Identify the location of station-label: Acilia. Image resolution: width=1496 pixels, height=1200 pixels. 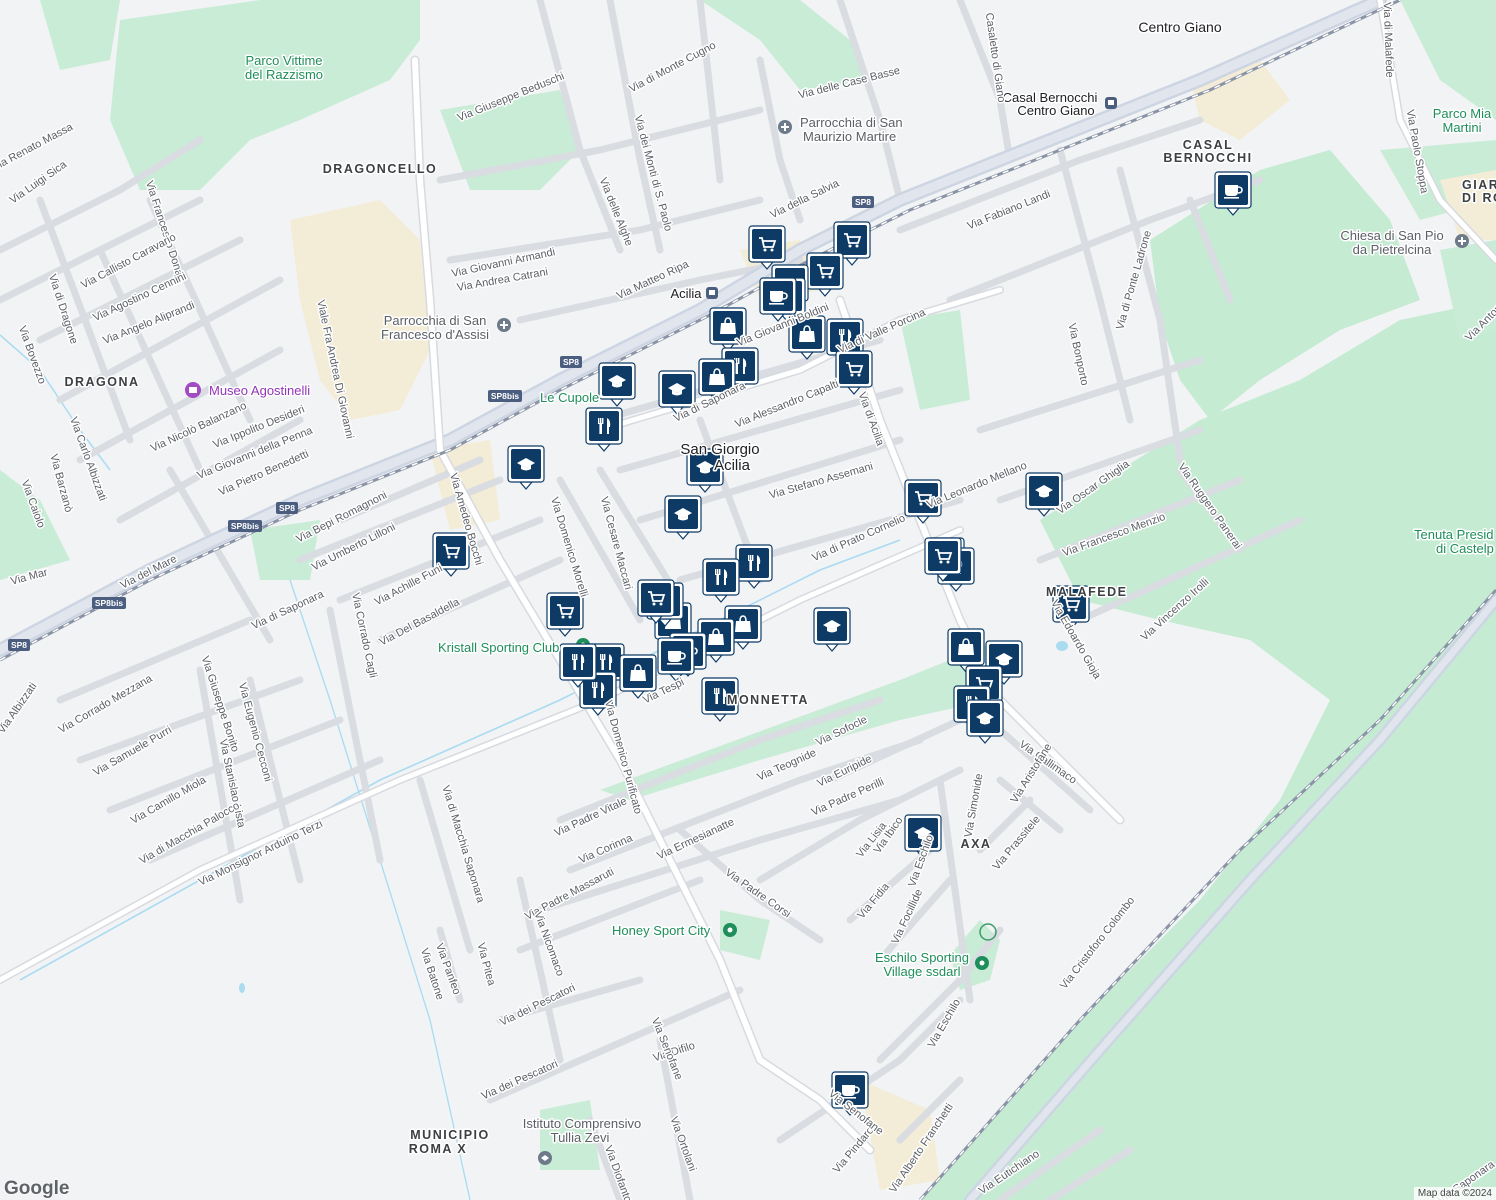
(686, 293).